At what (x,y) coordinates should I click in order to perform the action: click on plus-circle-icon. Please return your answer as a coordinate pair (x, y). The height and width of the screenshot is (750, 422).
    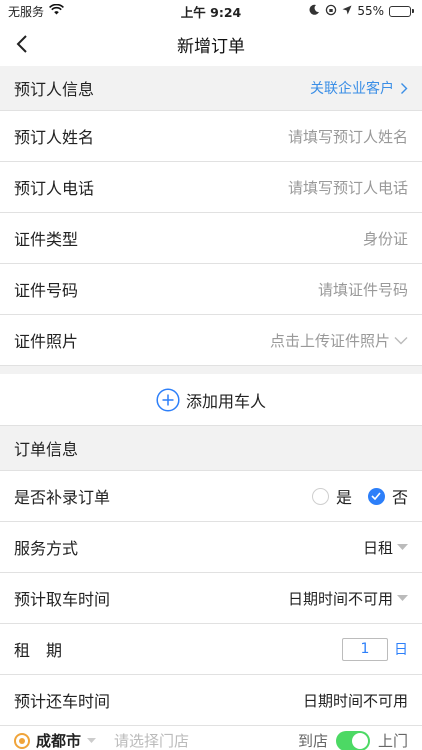
    Looking at the image, I should click on (168, 399).